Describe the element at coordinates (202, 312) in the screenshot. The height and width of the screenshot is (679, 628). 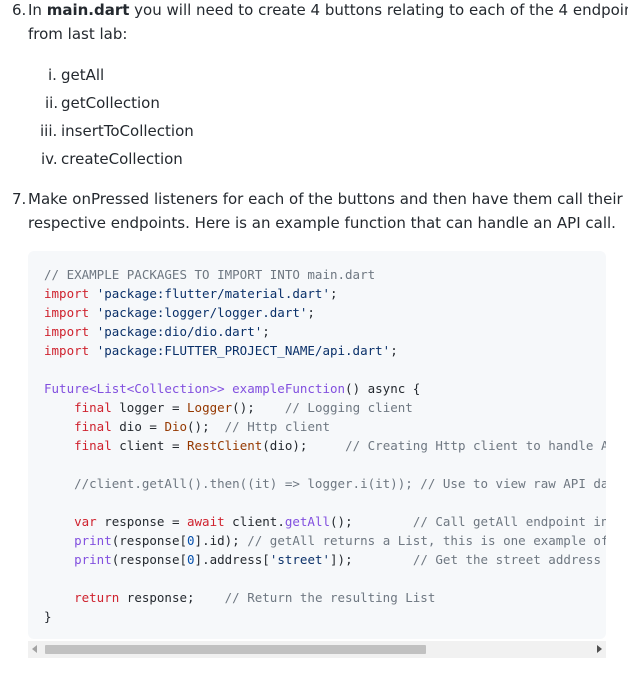
I see `code-string: 'package:logger/logger.dart'` at that location.